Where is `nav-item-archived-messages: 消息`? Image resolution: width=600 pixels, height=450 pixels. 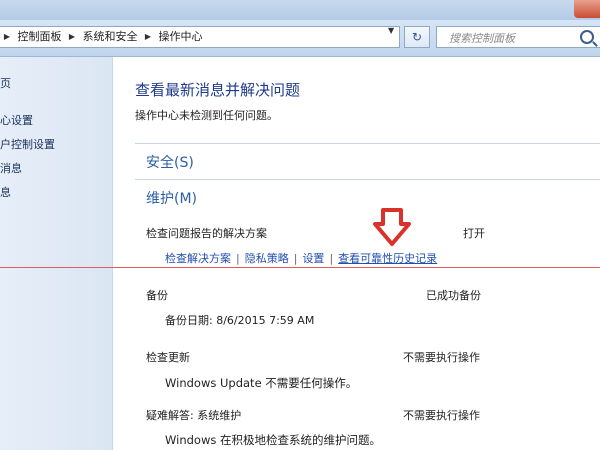
nav-item-archived-messages: 消息 is located at coordinates (11, 168).